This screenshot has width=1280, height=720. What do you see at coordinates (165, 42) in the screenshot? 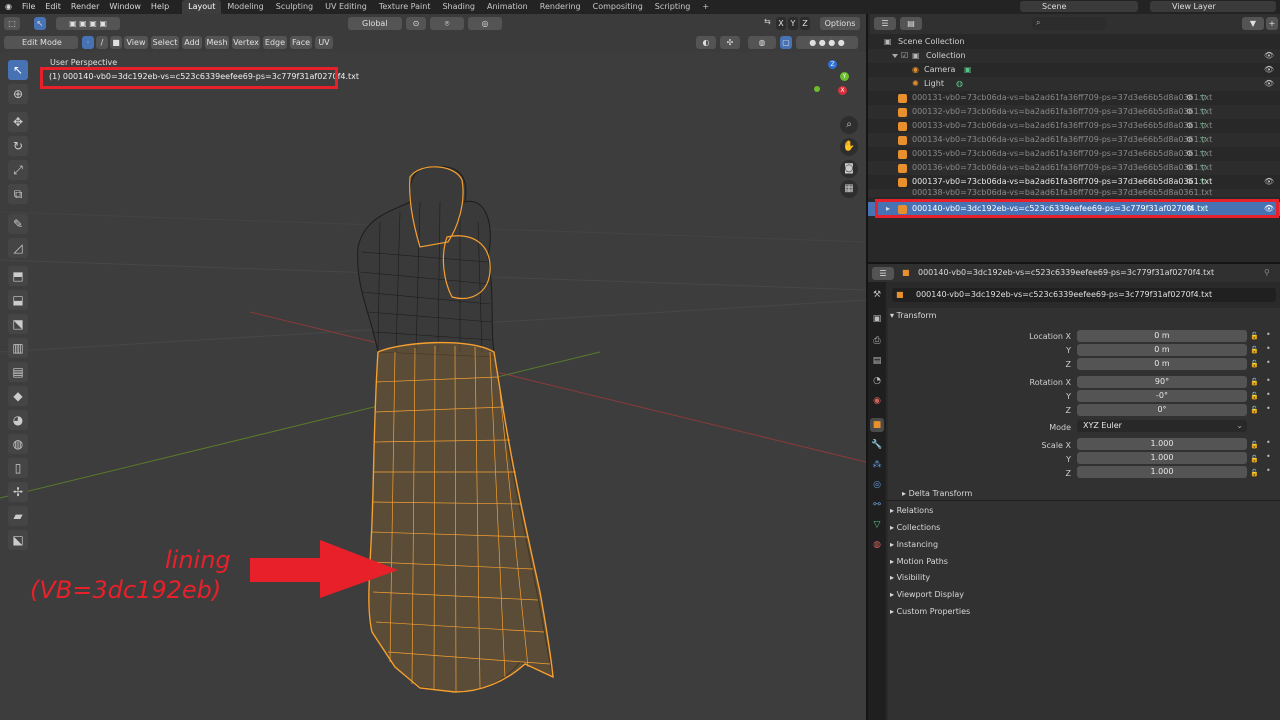
I see `menu-select: Select` at bounding box center [165, 42].